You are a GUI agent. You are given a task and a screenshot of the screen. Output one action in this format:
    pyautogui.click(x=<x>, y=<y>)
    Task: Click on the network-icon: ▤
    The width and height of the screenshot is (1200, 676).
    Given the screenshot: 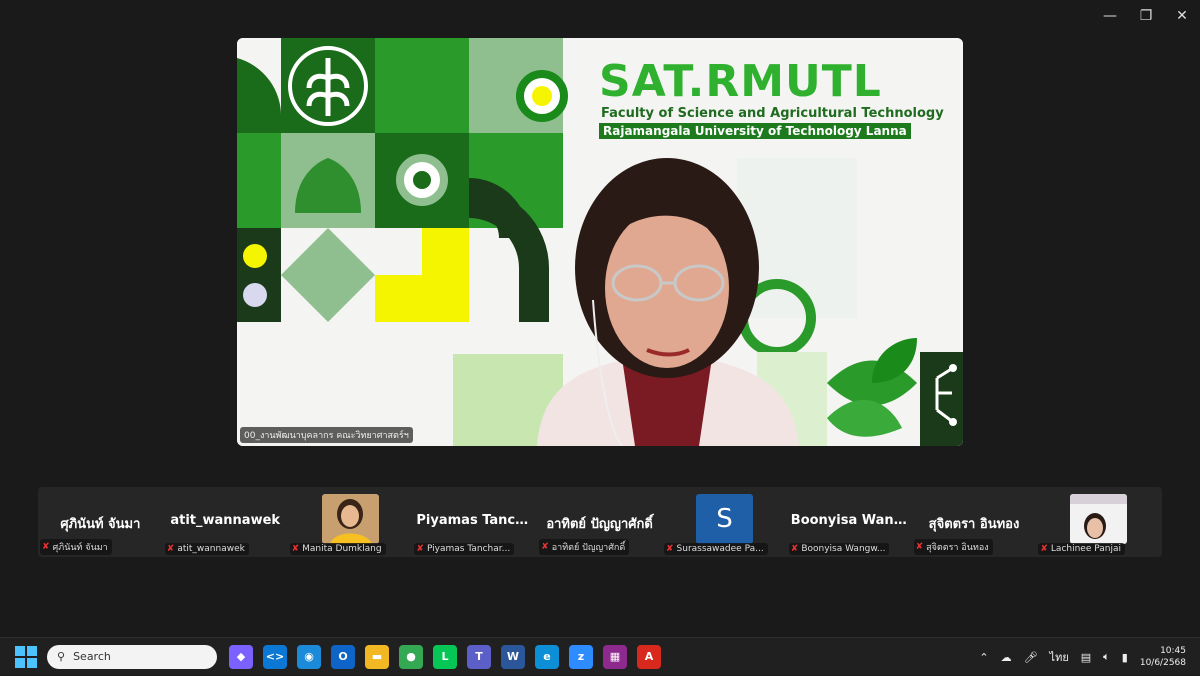 What is the action you would take?
    pyautogui.click(x=1086, y=657)
    